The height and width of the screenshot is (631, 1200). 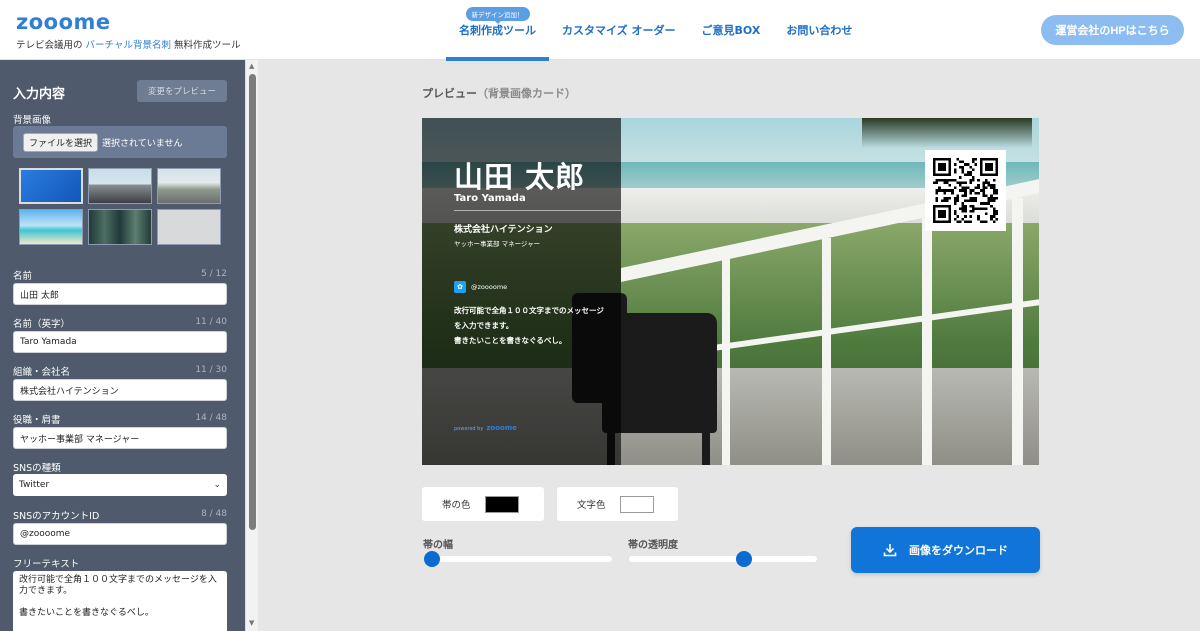 I want to click on nav-custom-order: カスタマイズ オーダー, so click(x=619, y=30).